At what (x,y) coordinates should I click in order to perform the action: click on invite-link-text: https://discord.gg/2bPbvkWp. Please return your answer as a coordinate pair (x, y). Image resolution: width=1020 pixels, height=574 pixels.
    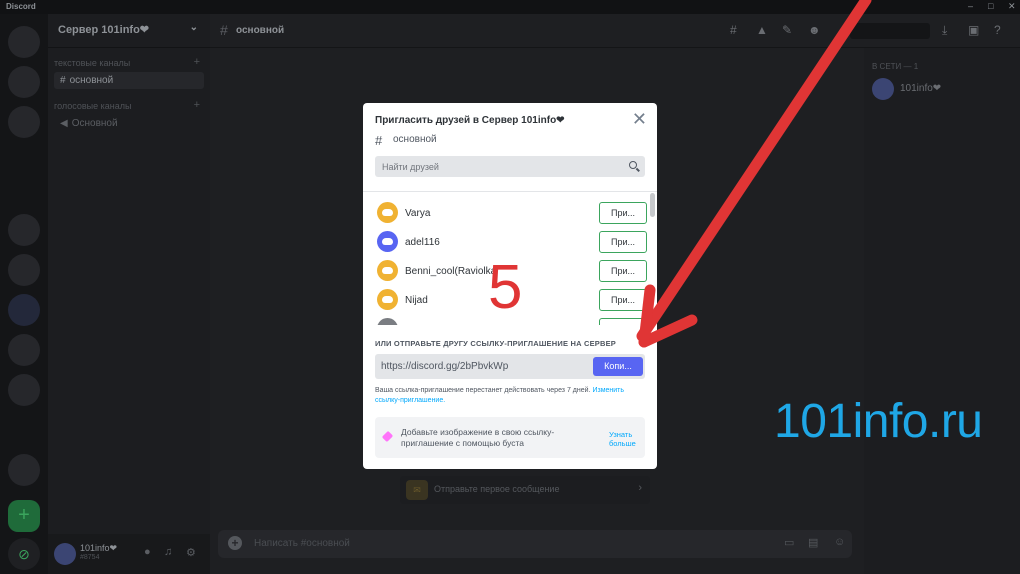
    Looking at the image, I should click on (444, 366).